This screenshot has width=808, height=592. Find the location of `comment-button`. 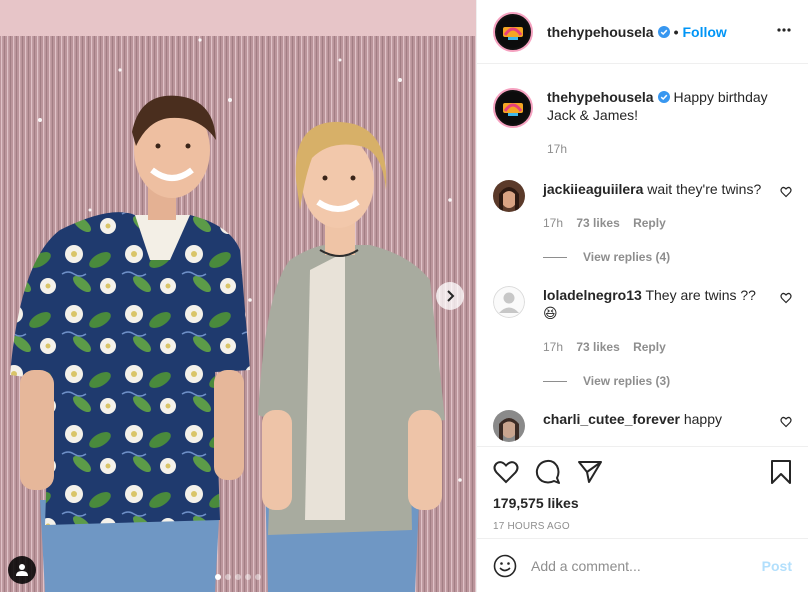

comment-button is located at coordinates (548, 472).